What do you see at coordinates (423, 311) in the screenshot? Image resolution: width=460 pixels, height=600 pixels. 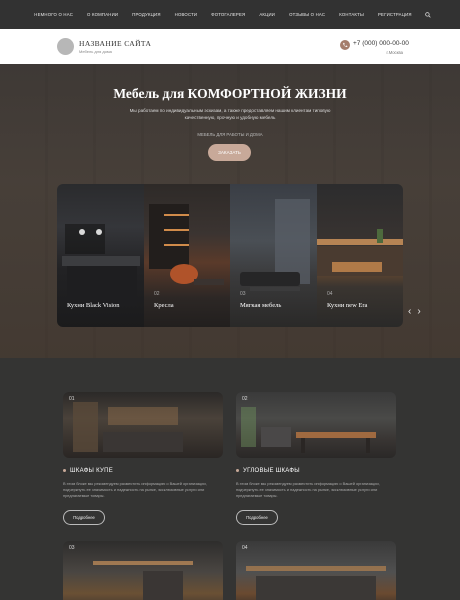 I see `carousel-controls: ‹ ›` at bounding box center [423, 311].